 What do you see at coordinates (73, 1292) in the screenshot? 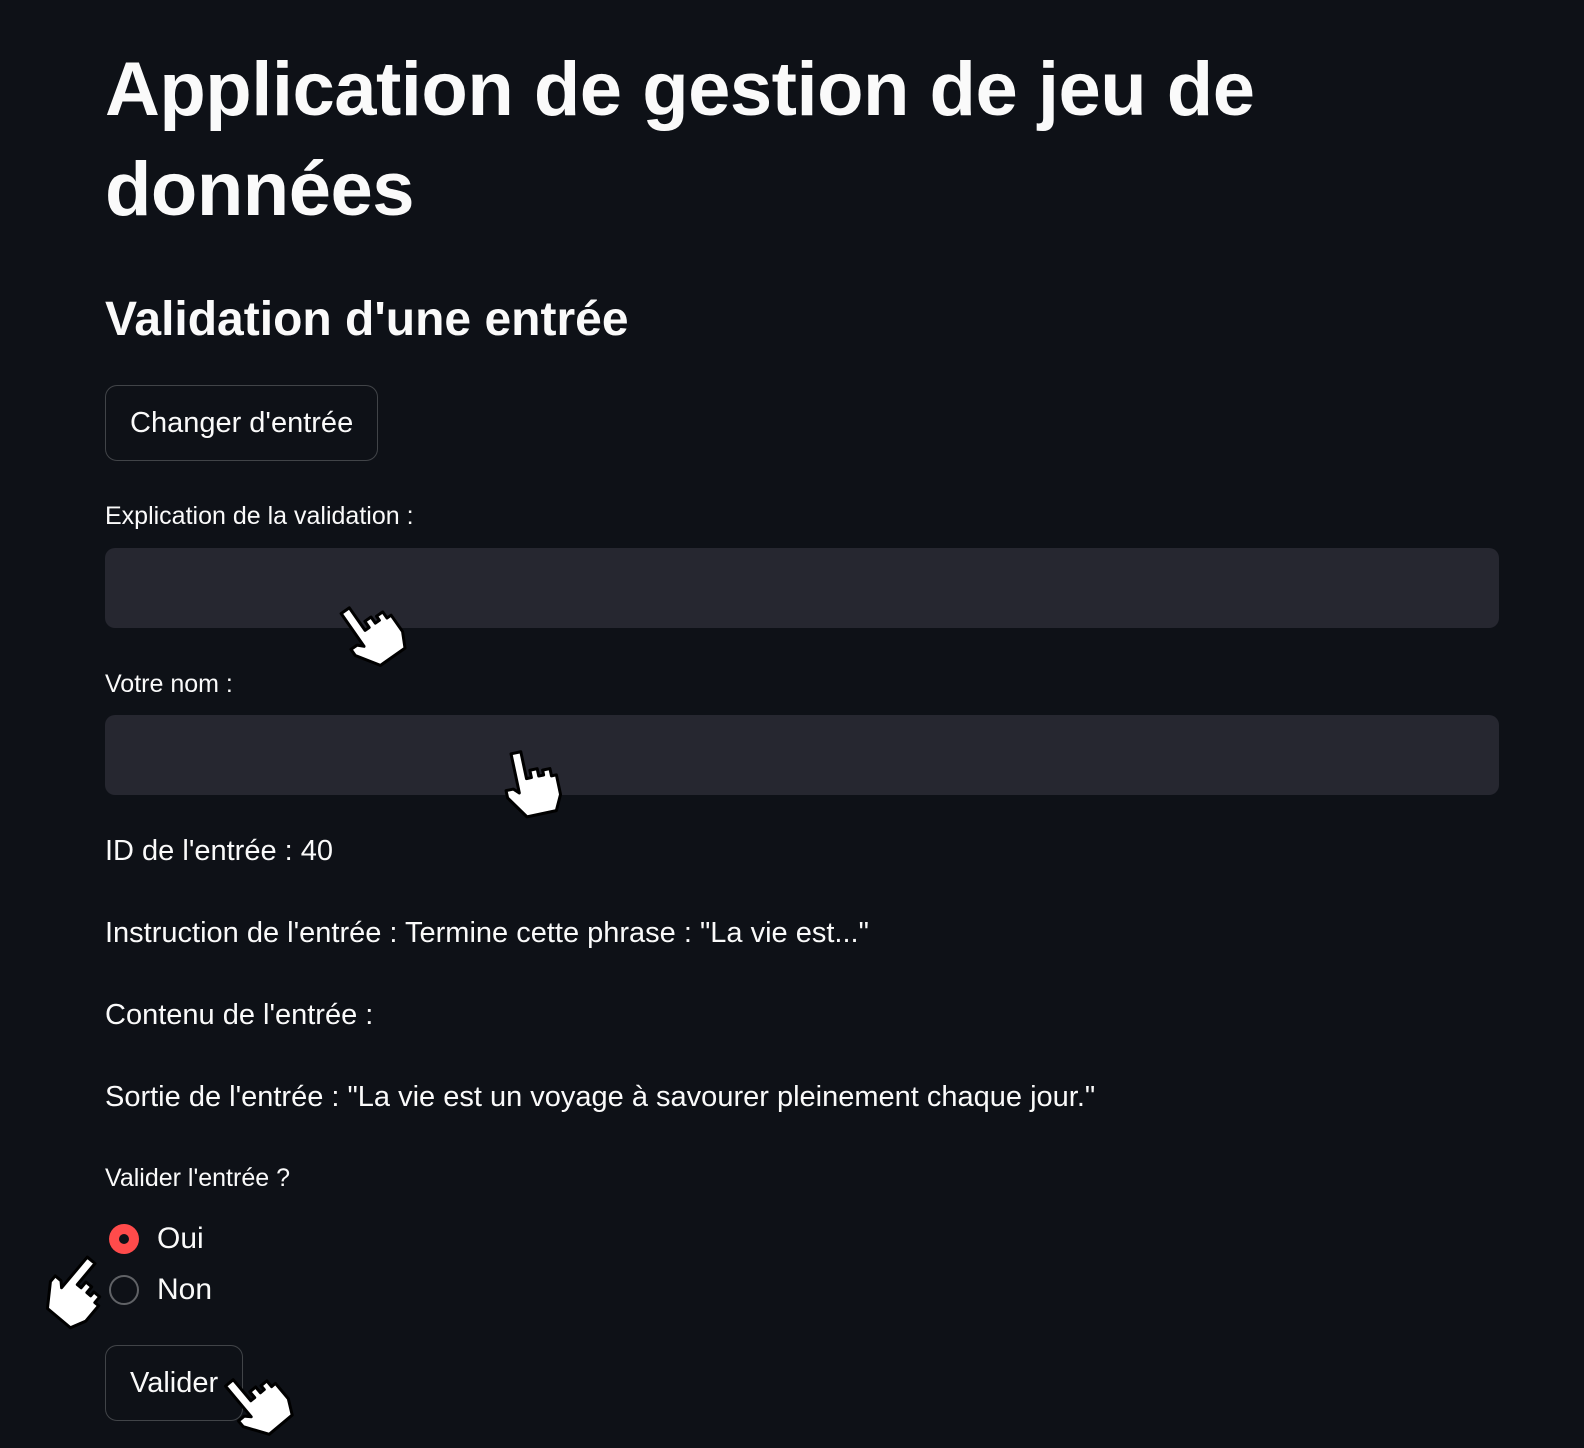
I see `pointing-hand-cursor-icon` at bounding box center [73, 1292].